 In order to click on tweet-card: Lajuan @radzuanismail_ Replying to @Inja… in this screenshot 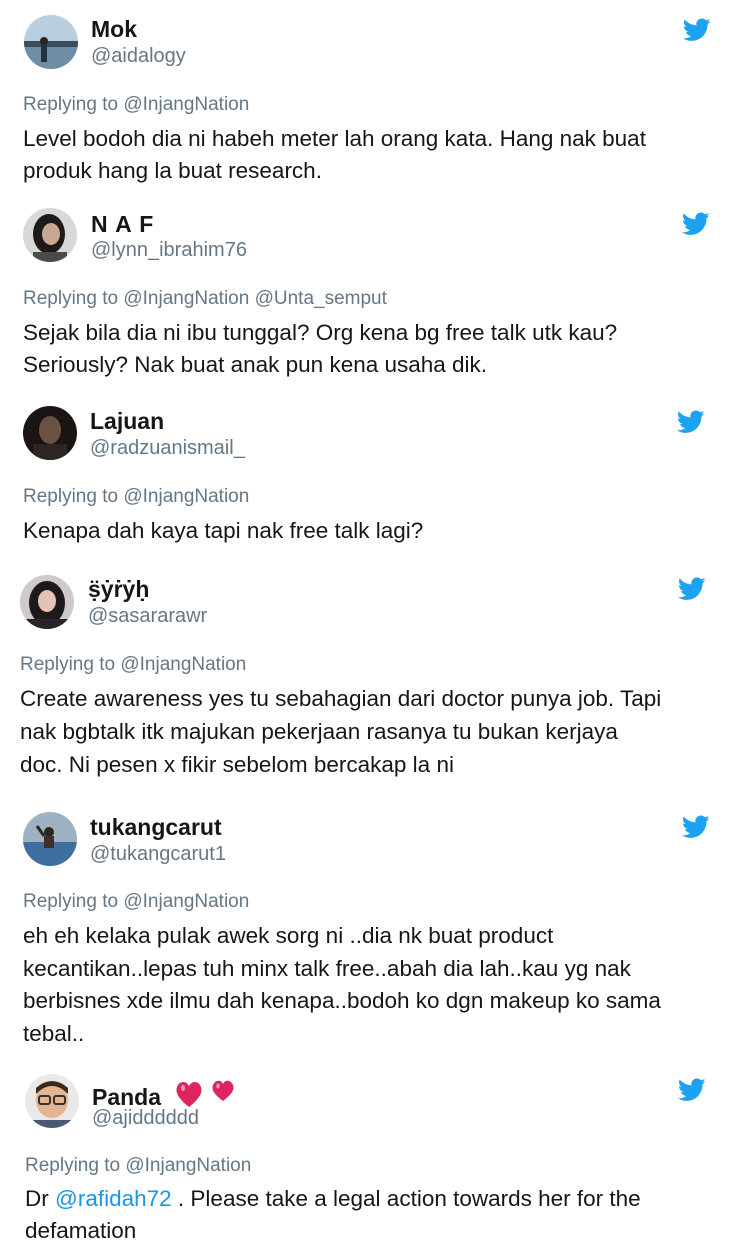, I will do `click(366, 475)`.